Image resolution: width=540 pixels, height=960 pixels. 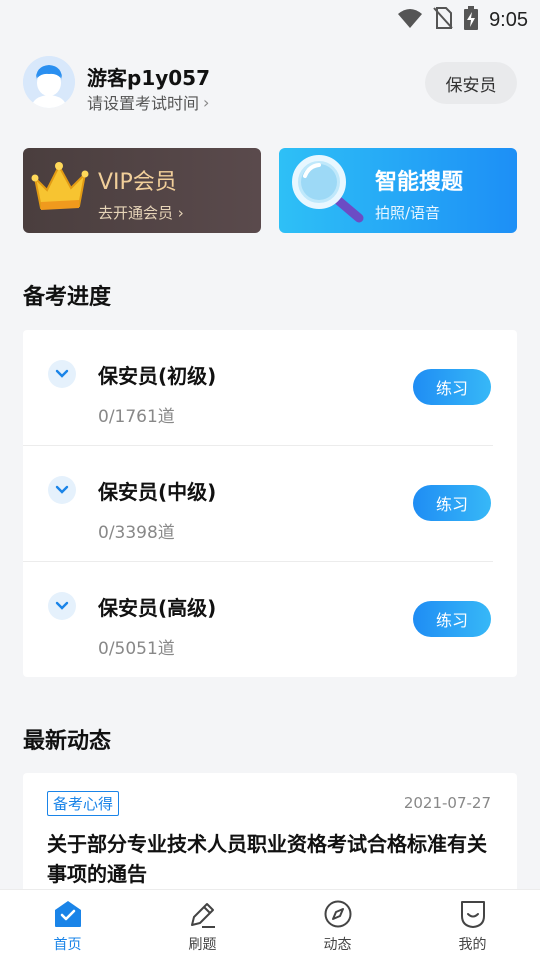 What do you see at coordinates (270, 18) in the screenshot?
I see `status-bar: 9:05` at bounding box center [270, 18].